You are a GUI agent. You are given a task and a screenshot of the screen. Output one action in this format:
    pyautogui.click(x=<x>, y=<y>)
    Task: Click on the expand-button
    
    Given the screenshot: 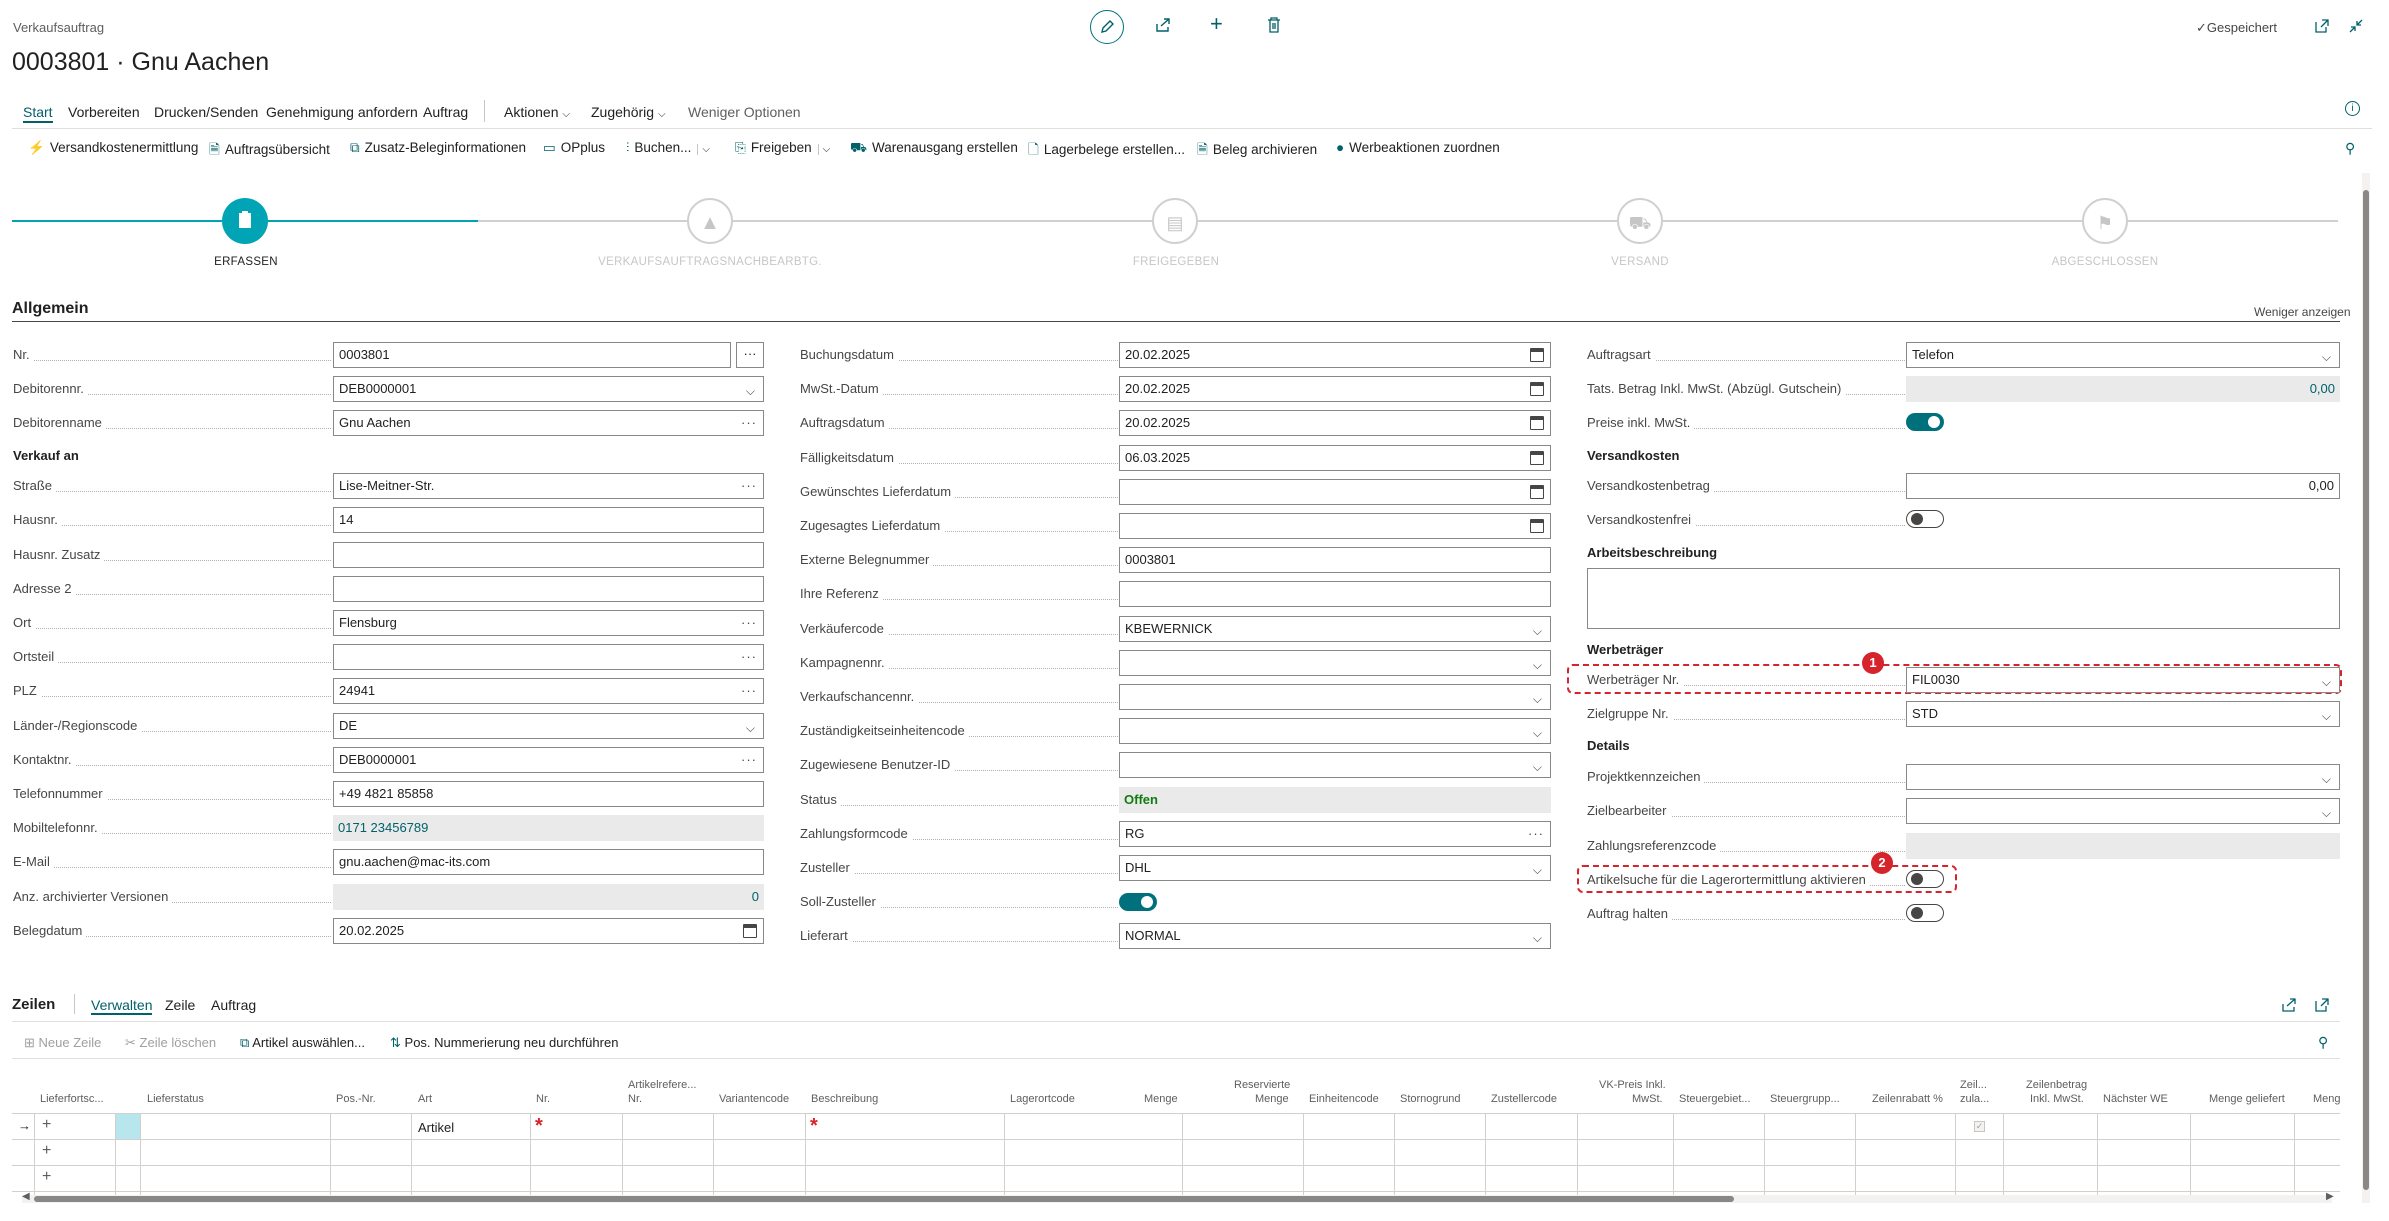 What is the action you would take?
    pyautogui.click(x=2322, y=1007)
    